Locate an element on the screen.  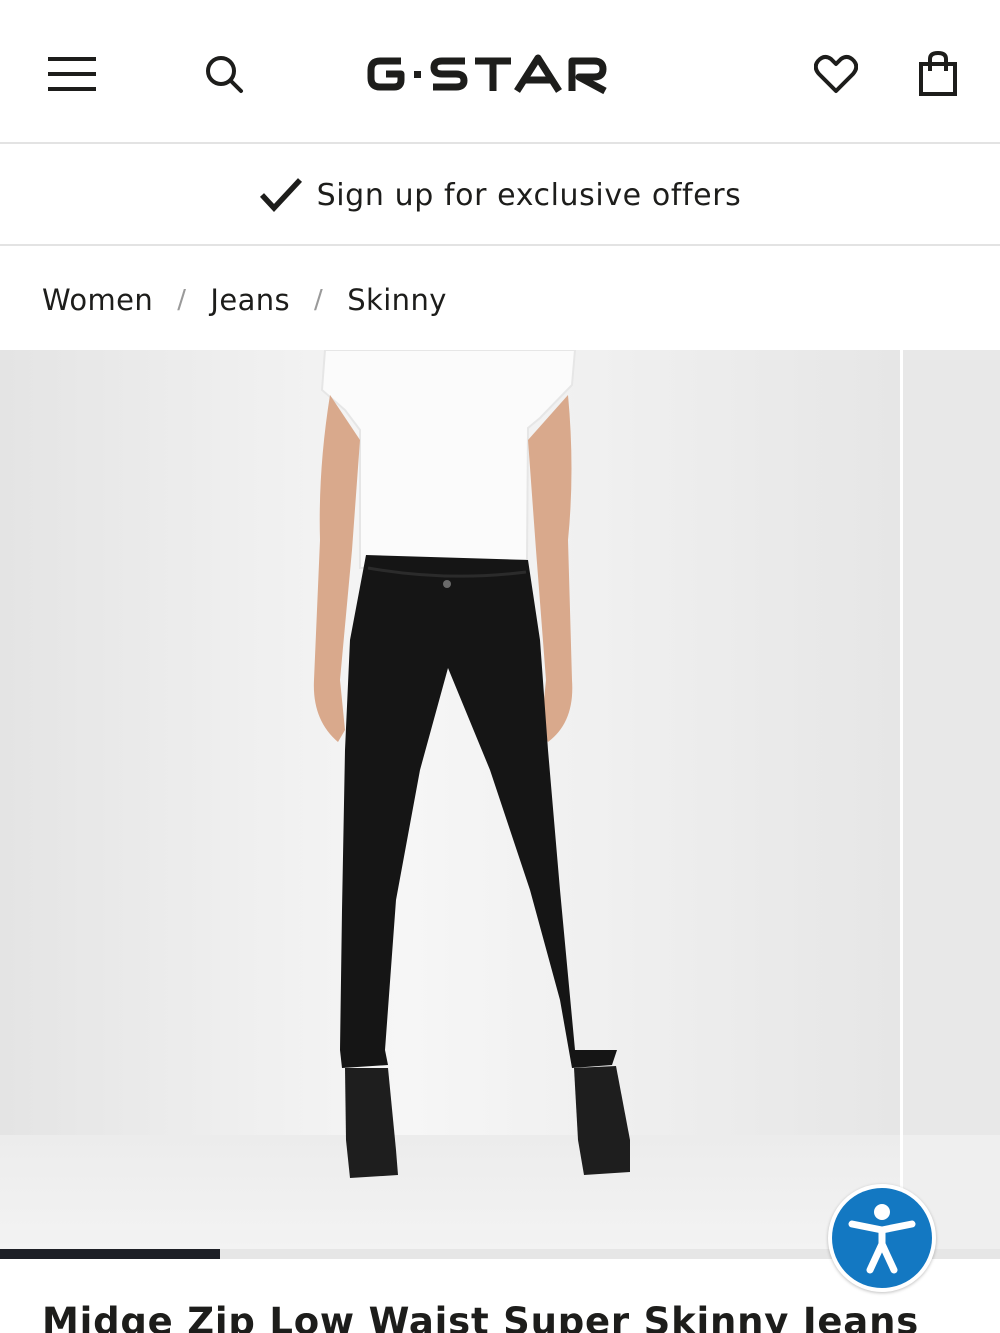
breadcrumb-jeans: Jeans is located at coordinates (250, 300).